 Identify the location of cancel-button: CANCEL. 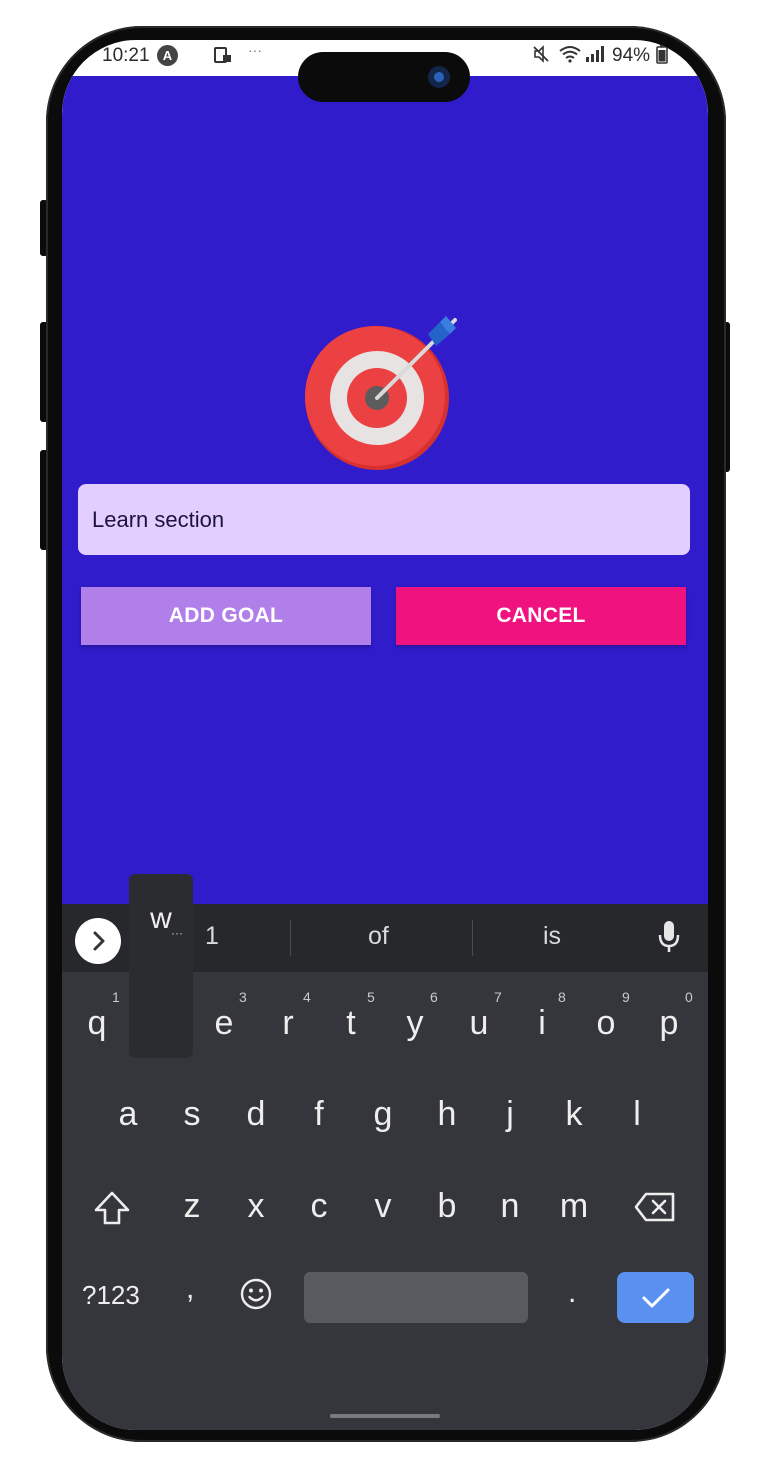
(541, 616).